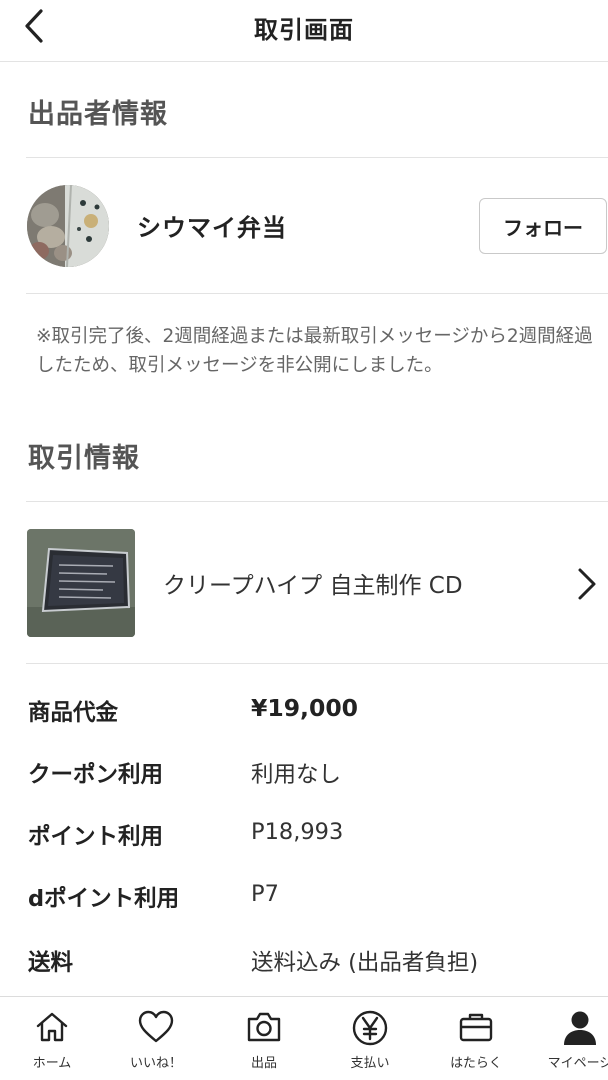 Image resolution: width=608 pixels, height=1080 pixels. I want to click on tab-likes: いいね！, so click(156, 1038).